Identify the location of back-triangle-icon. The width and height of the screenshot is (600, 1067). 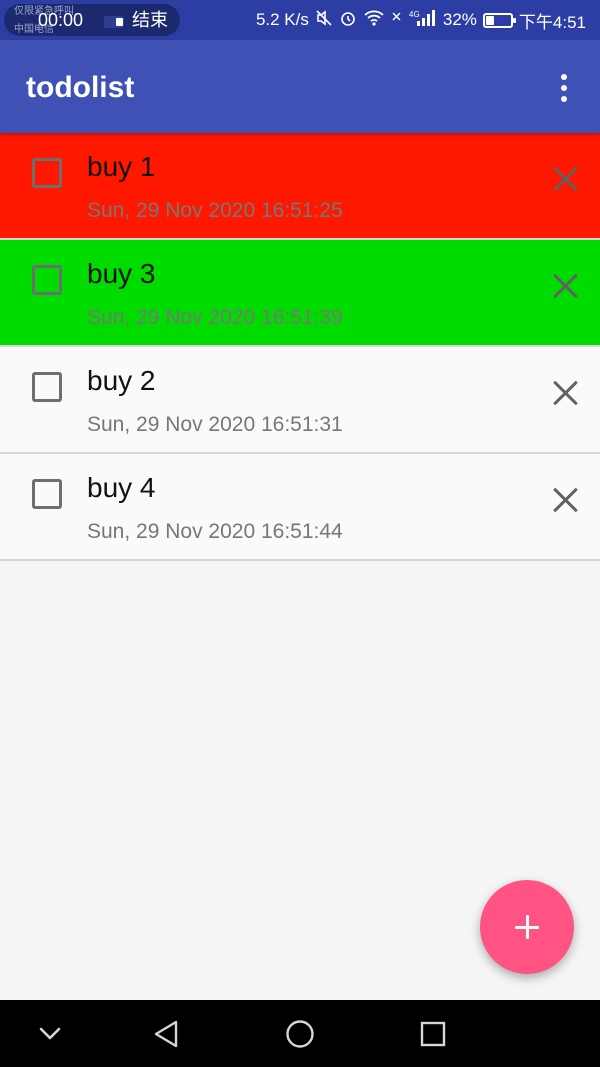
(166, 1034).